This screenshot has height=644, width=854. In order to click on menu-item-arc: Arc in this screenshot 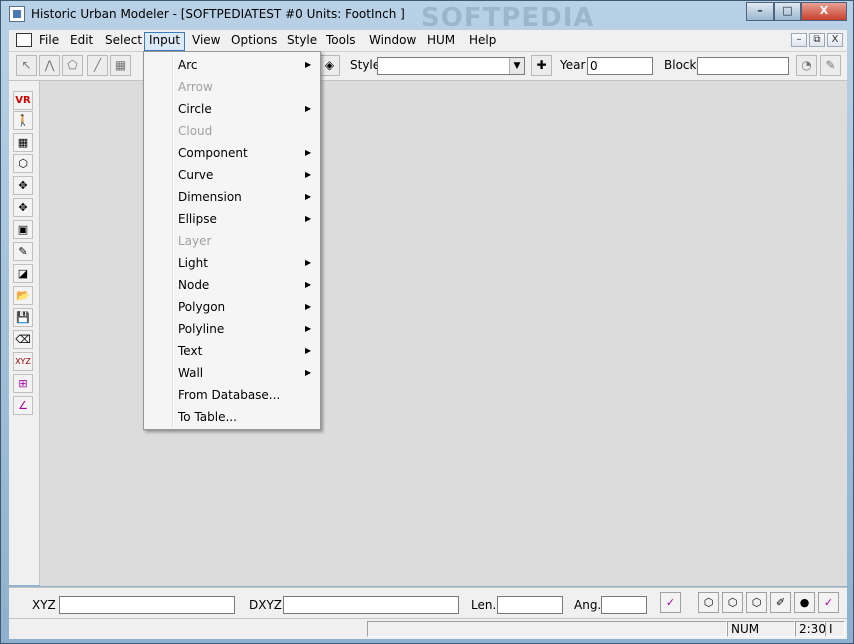, I will do `click(187, 65)`.